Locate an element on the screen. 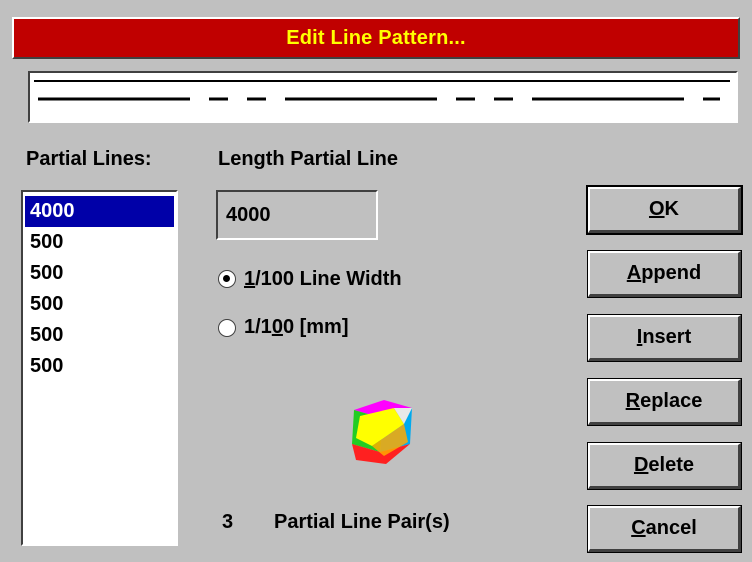  ok-button: OK is located at coordinates (664, 210).